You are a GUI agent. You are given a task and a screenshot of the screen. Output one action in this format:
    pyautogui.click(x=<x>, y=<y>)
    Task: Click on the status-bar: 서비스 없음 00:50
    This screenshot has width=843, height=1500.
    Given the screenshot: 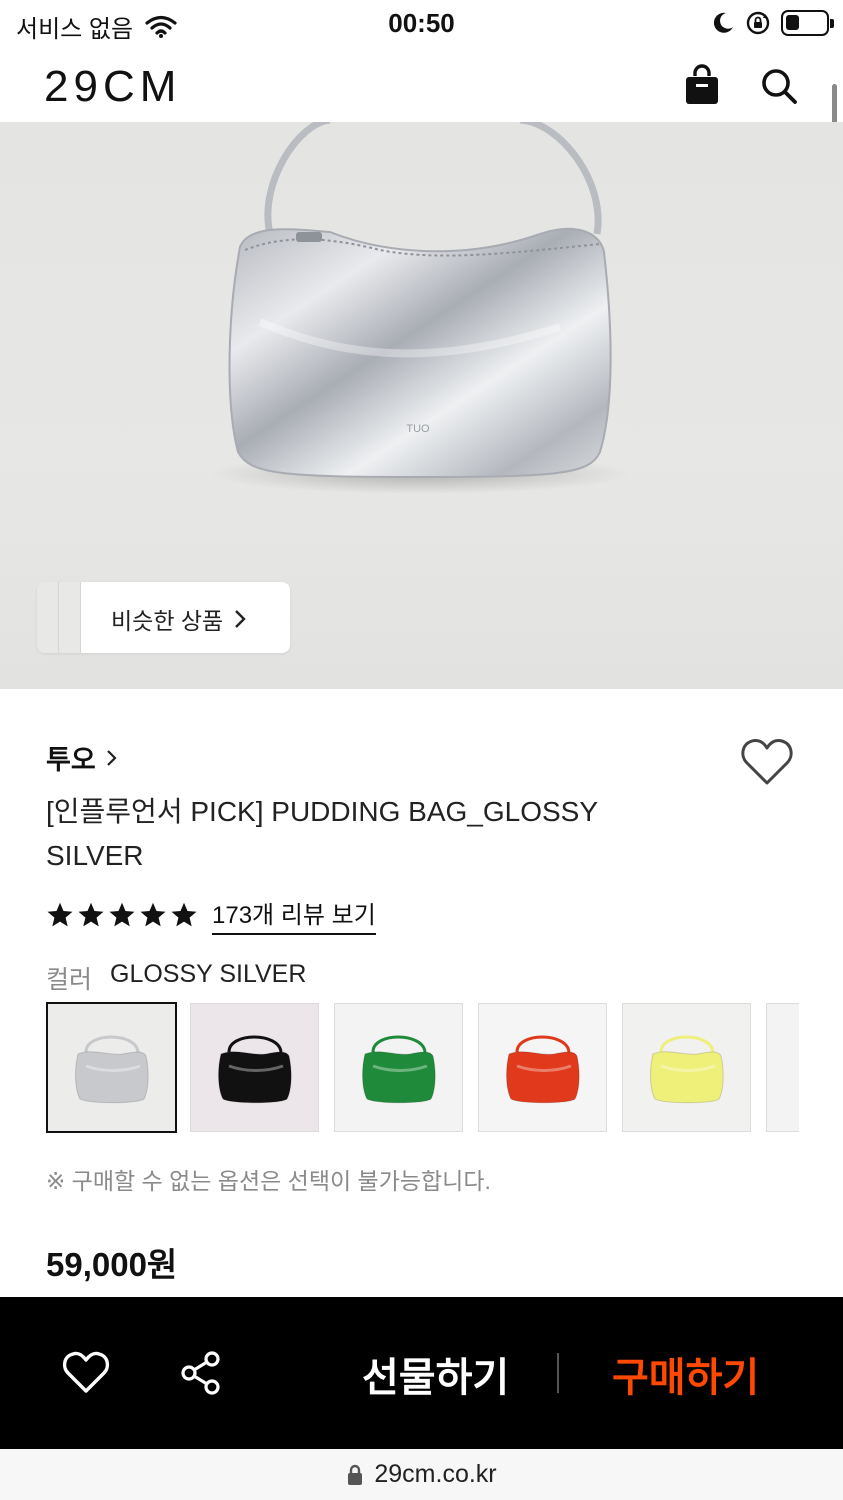 What is the action you would take?
    pyautogui.click(x=421, y=25)
    